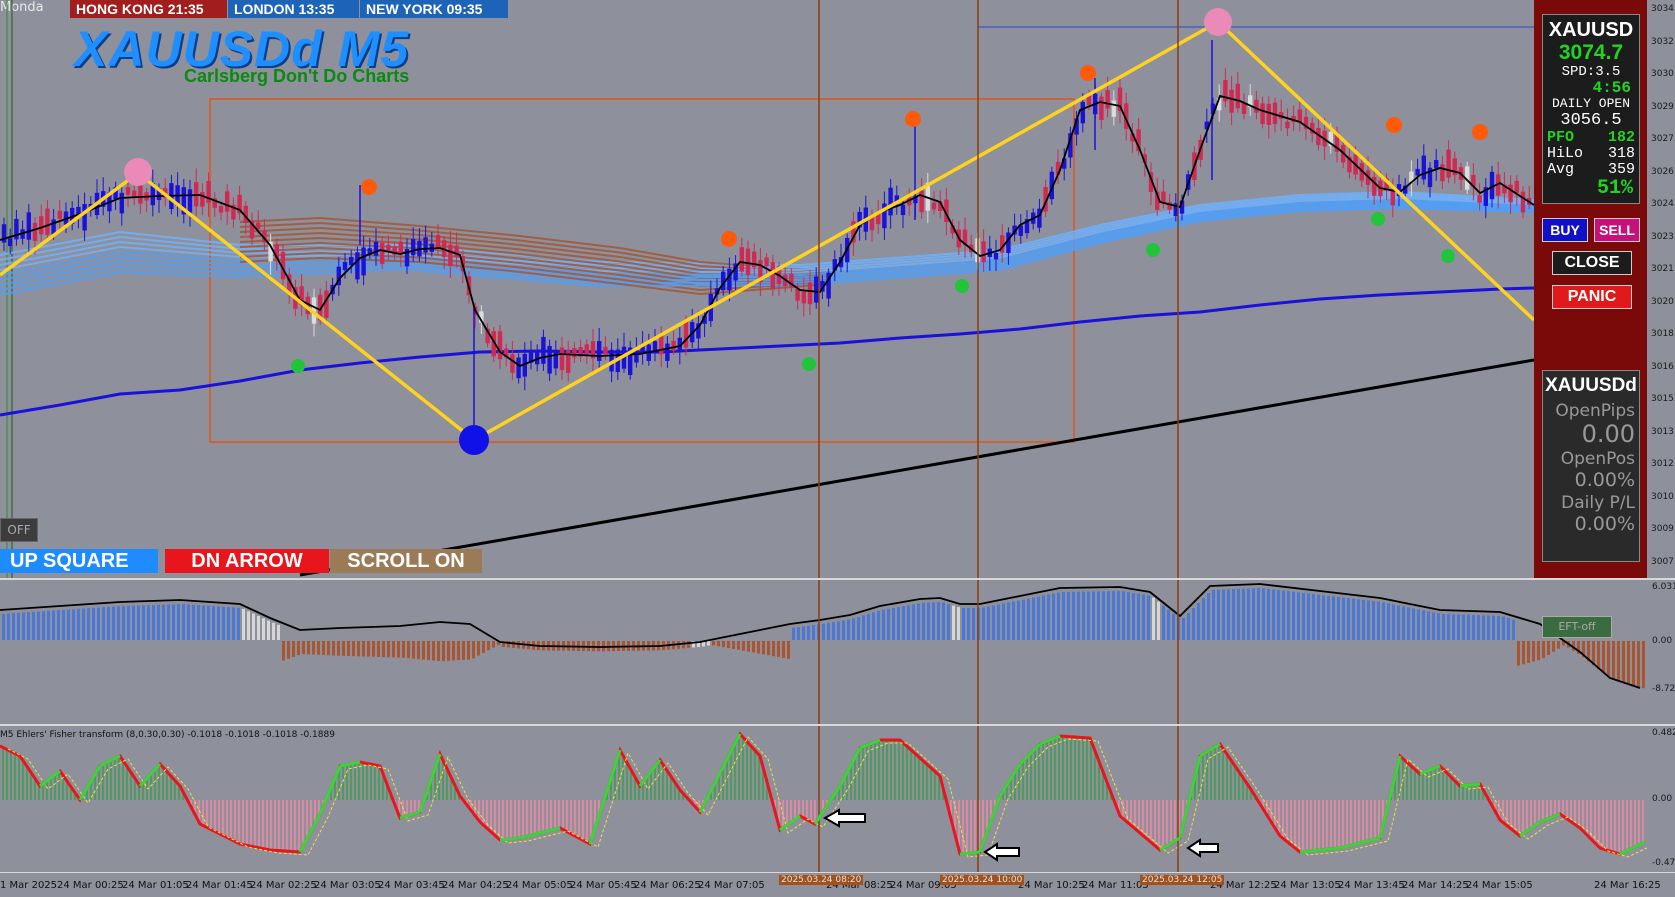 Image resolution: width=1675 pixels, height=897 pixels. Describe the element at coordinates (1663, 399) in the screenshot. I see `price-tick: 3015.6` at that location.